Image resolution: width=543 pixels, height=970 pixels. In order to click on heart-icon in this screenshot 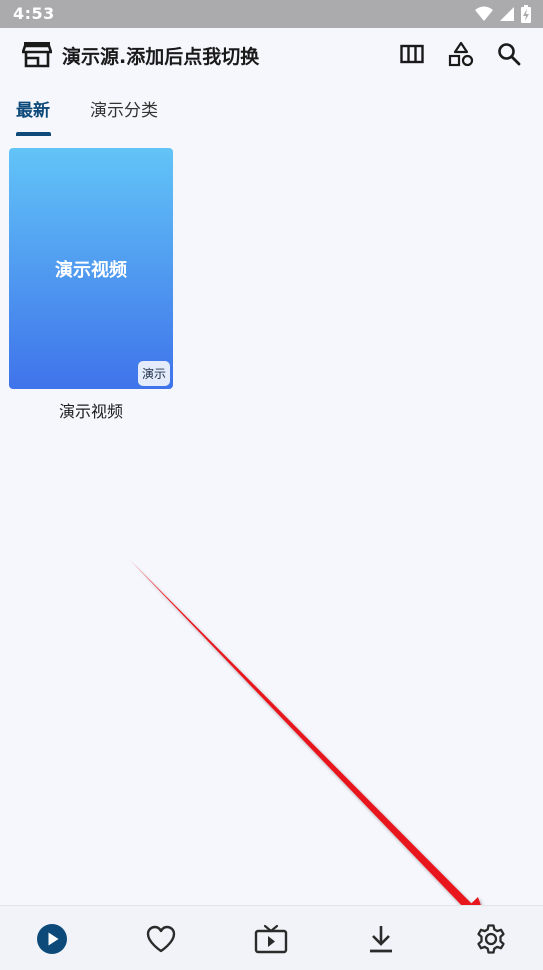, I will do `click(161, 939)`.